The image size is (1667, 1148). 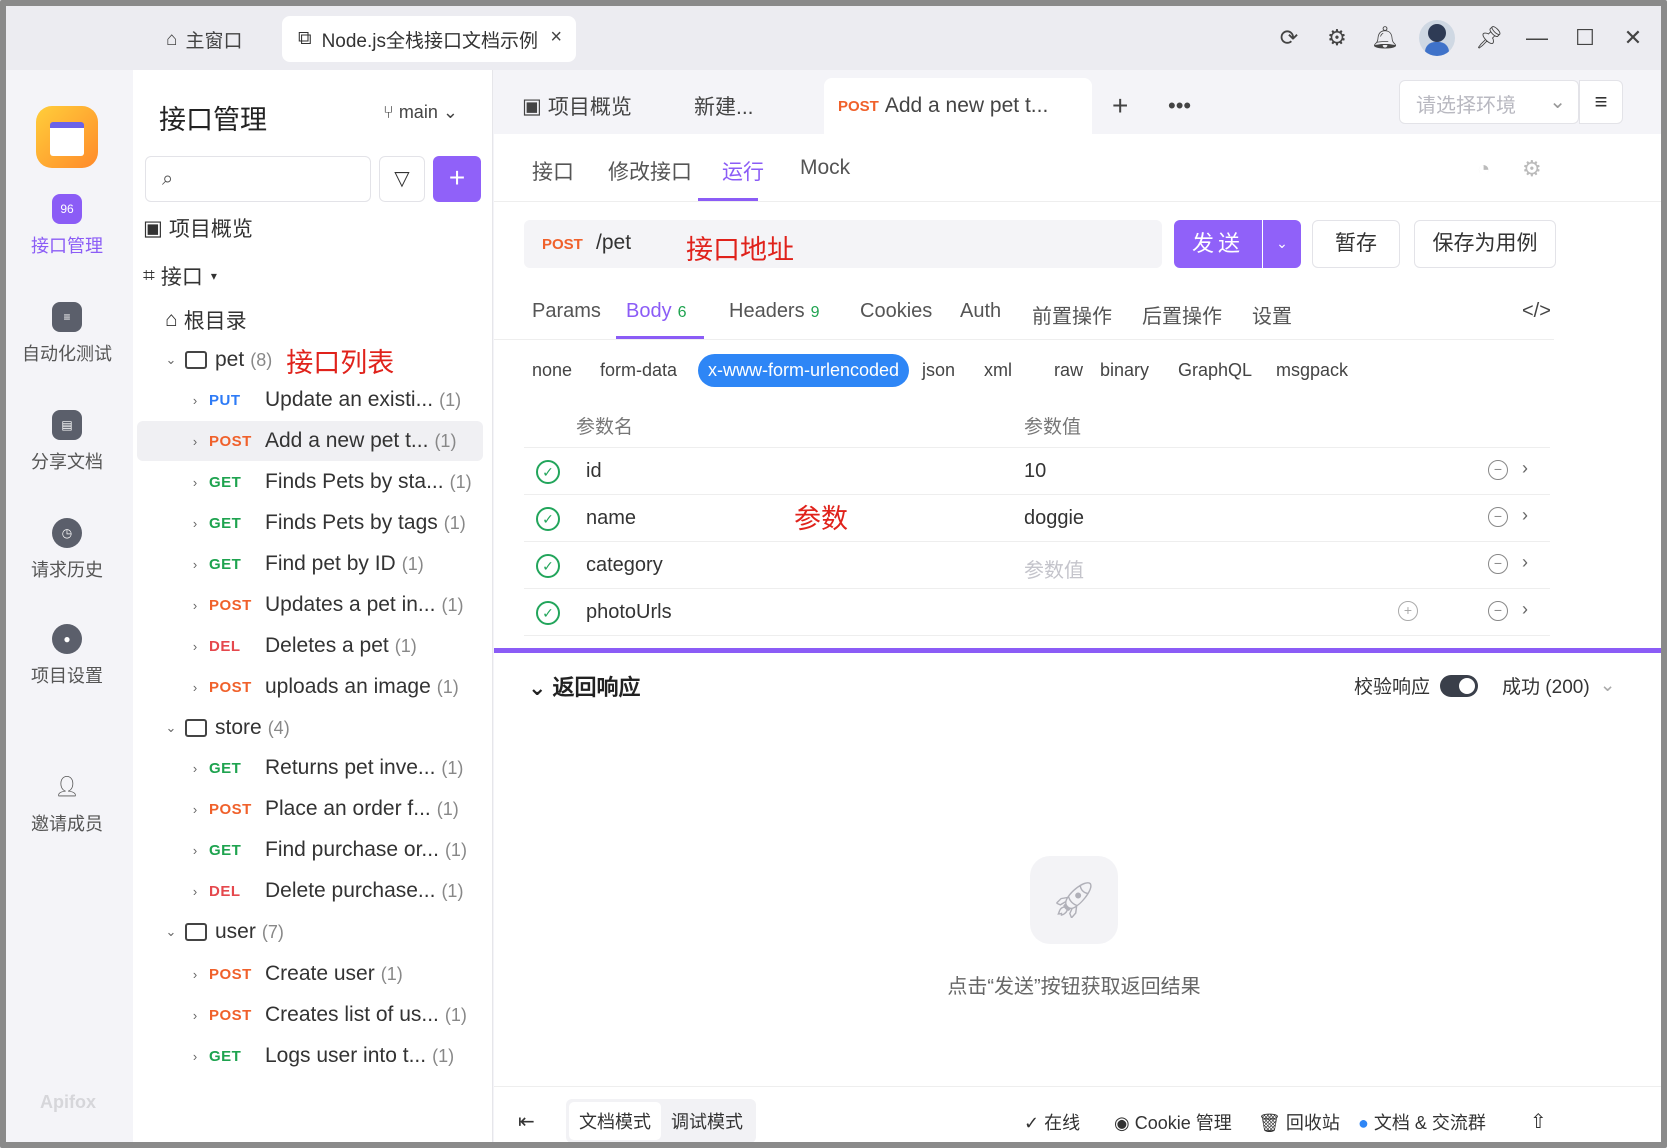 I want to click on param-value: 参数值, so click(x=1054, y=568).